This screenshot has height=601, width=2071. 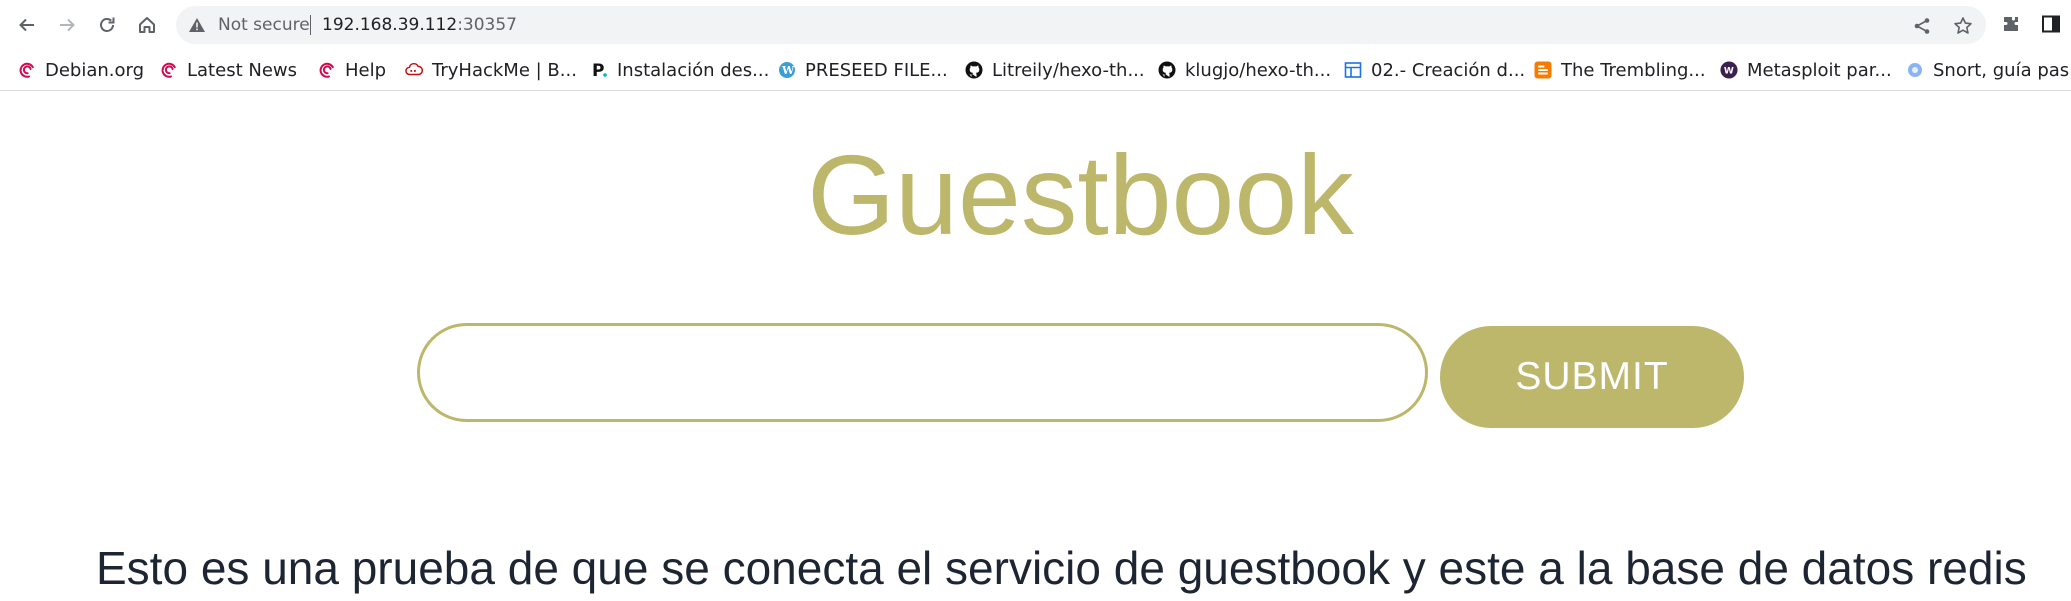 What do you see at coordinates (310, 25) in the screenshot?
I see `address-divider` at bounding box center [310, 25].